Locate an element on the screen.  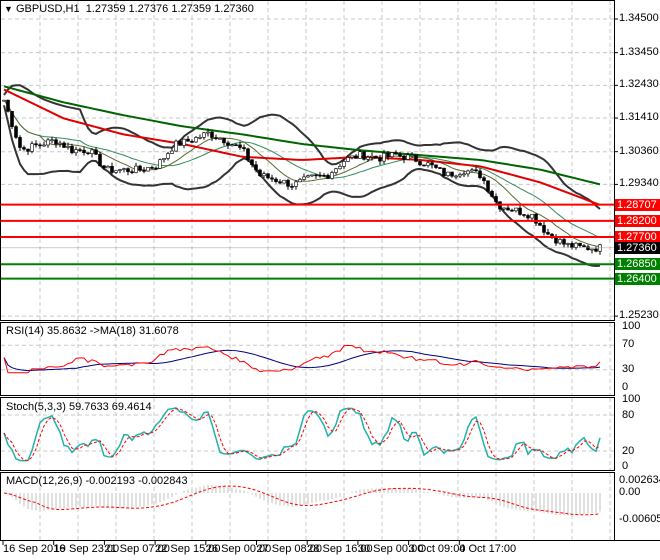
level-tag-resistance: 1.28707 is located at coordinates (637, 204).